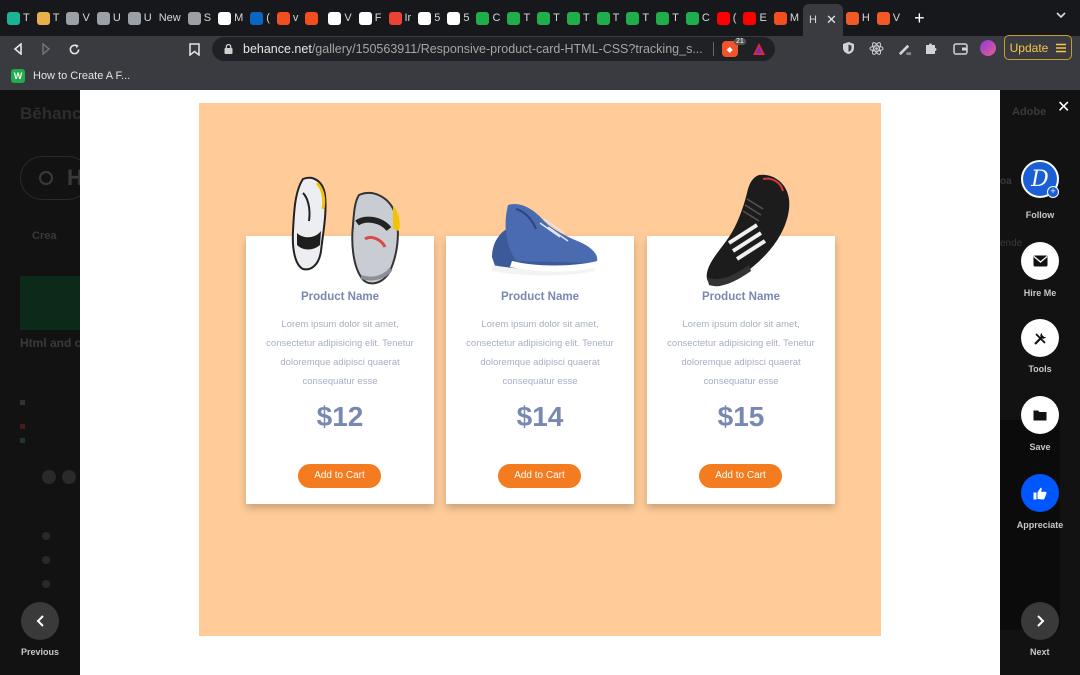 The height and width of the screenshot is (675, 1080). I want to click on tools-button, so click(1040, 338).